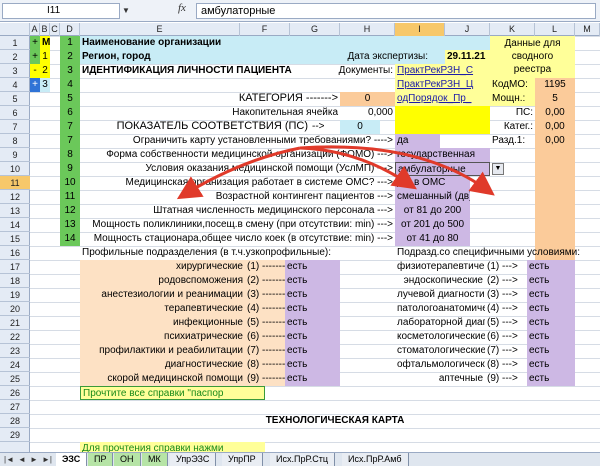 The width and height of the screenshot is (600, 466). Describe the element at coordinates (242, 459) in the screenshot. I see `tab-upr-pr: УпрПР` at that location.